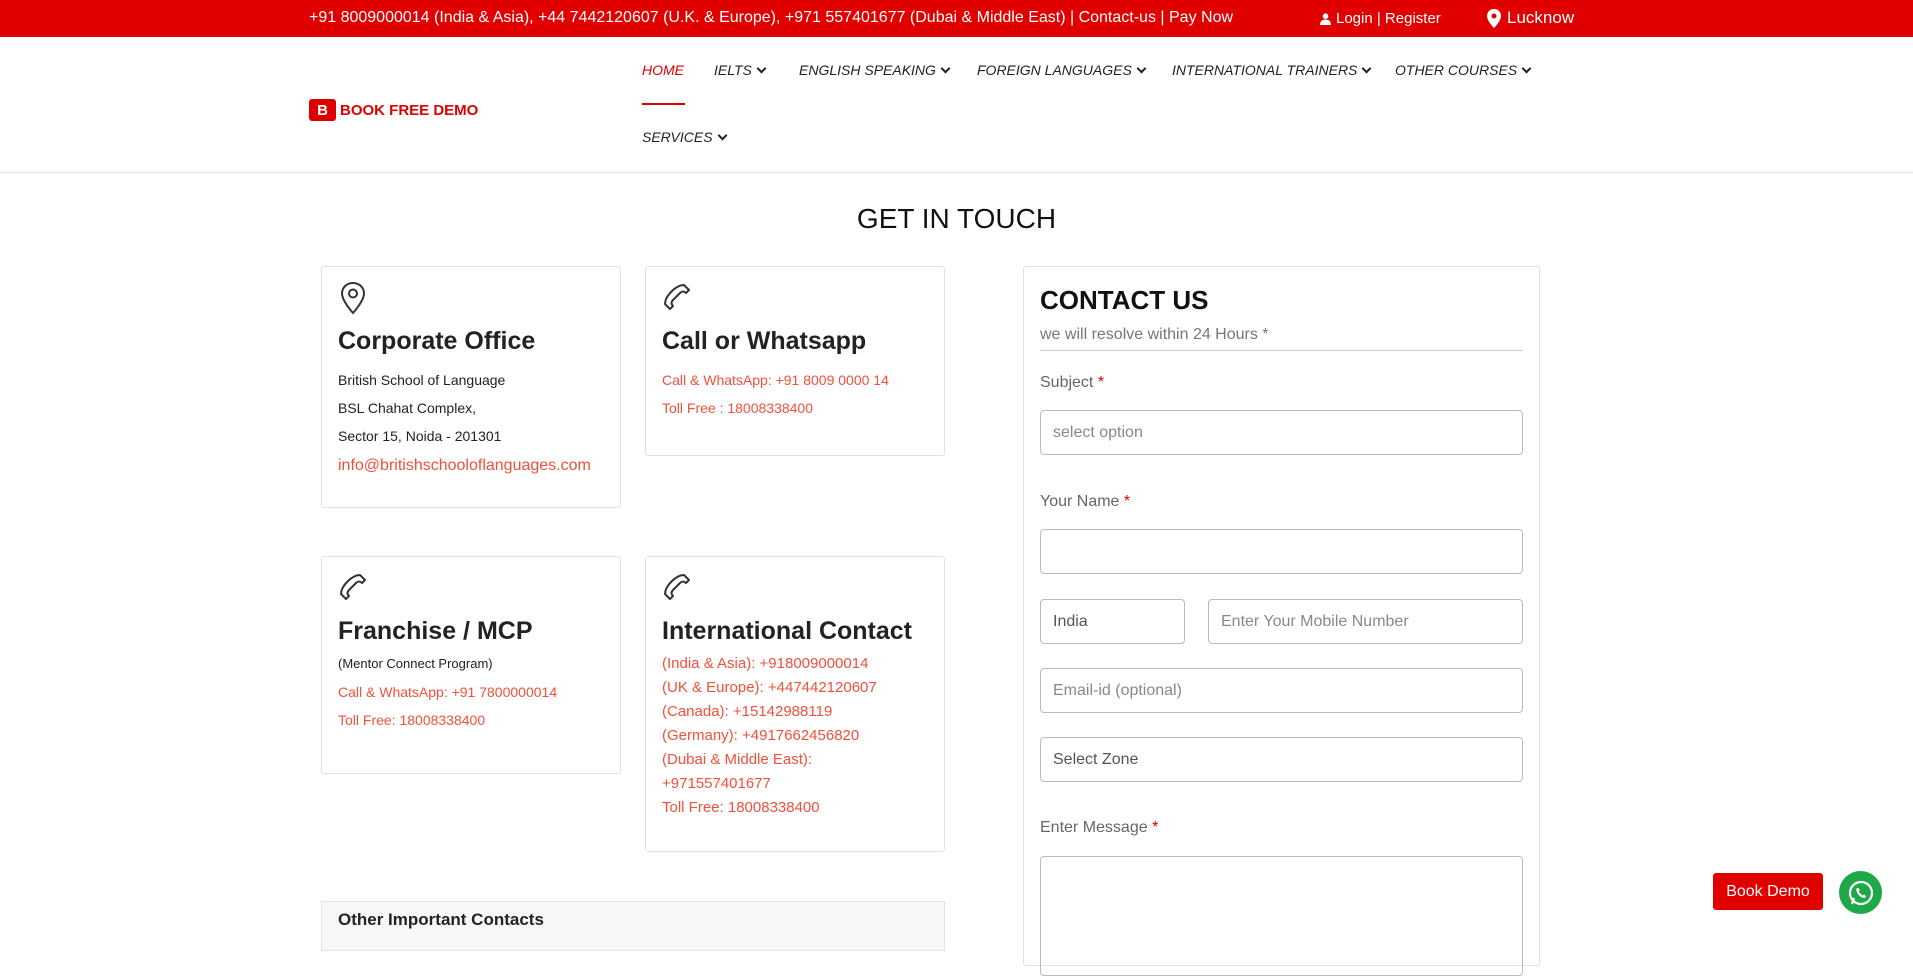 The image size is (1913, 976). What do you see at coordinates (677, 137) in the screenshot?
I see `nav-services-label: SERVICES` at bounding box center [677, 137].